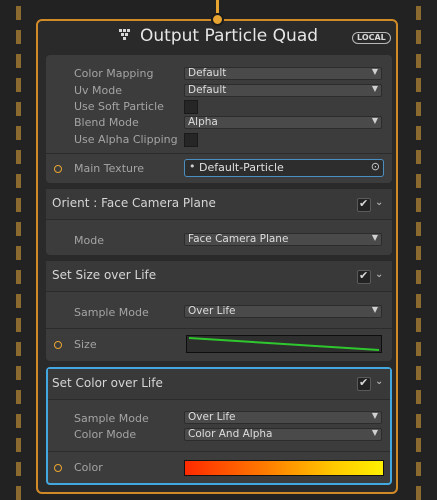 This screenshot has height=500, width=437. Describe the element at coordinates (238, 239) in the screenshot. I see `orient-mode-value: Face Camera Plane` at that location.